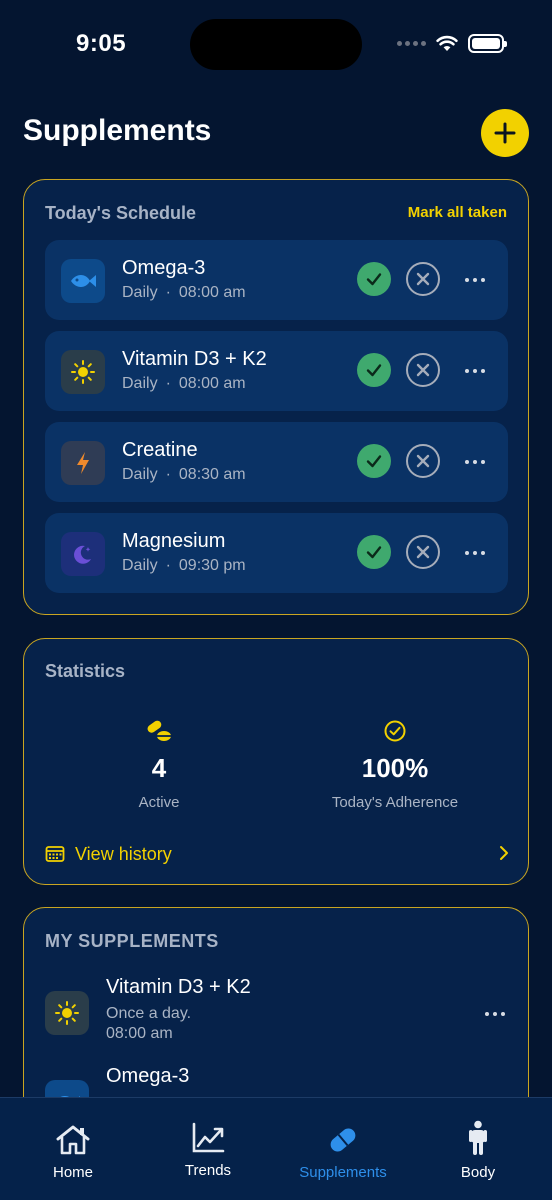 The image size is (552, 1200). I want to click on pills-icon, so click(159, 731).